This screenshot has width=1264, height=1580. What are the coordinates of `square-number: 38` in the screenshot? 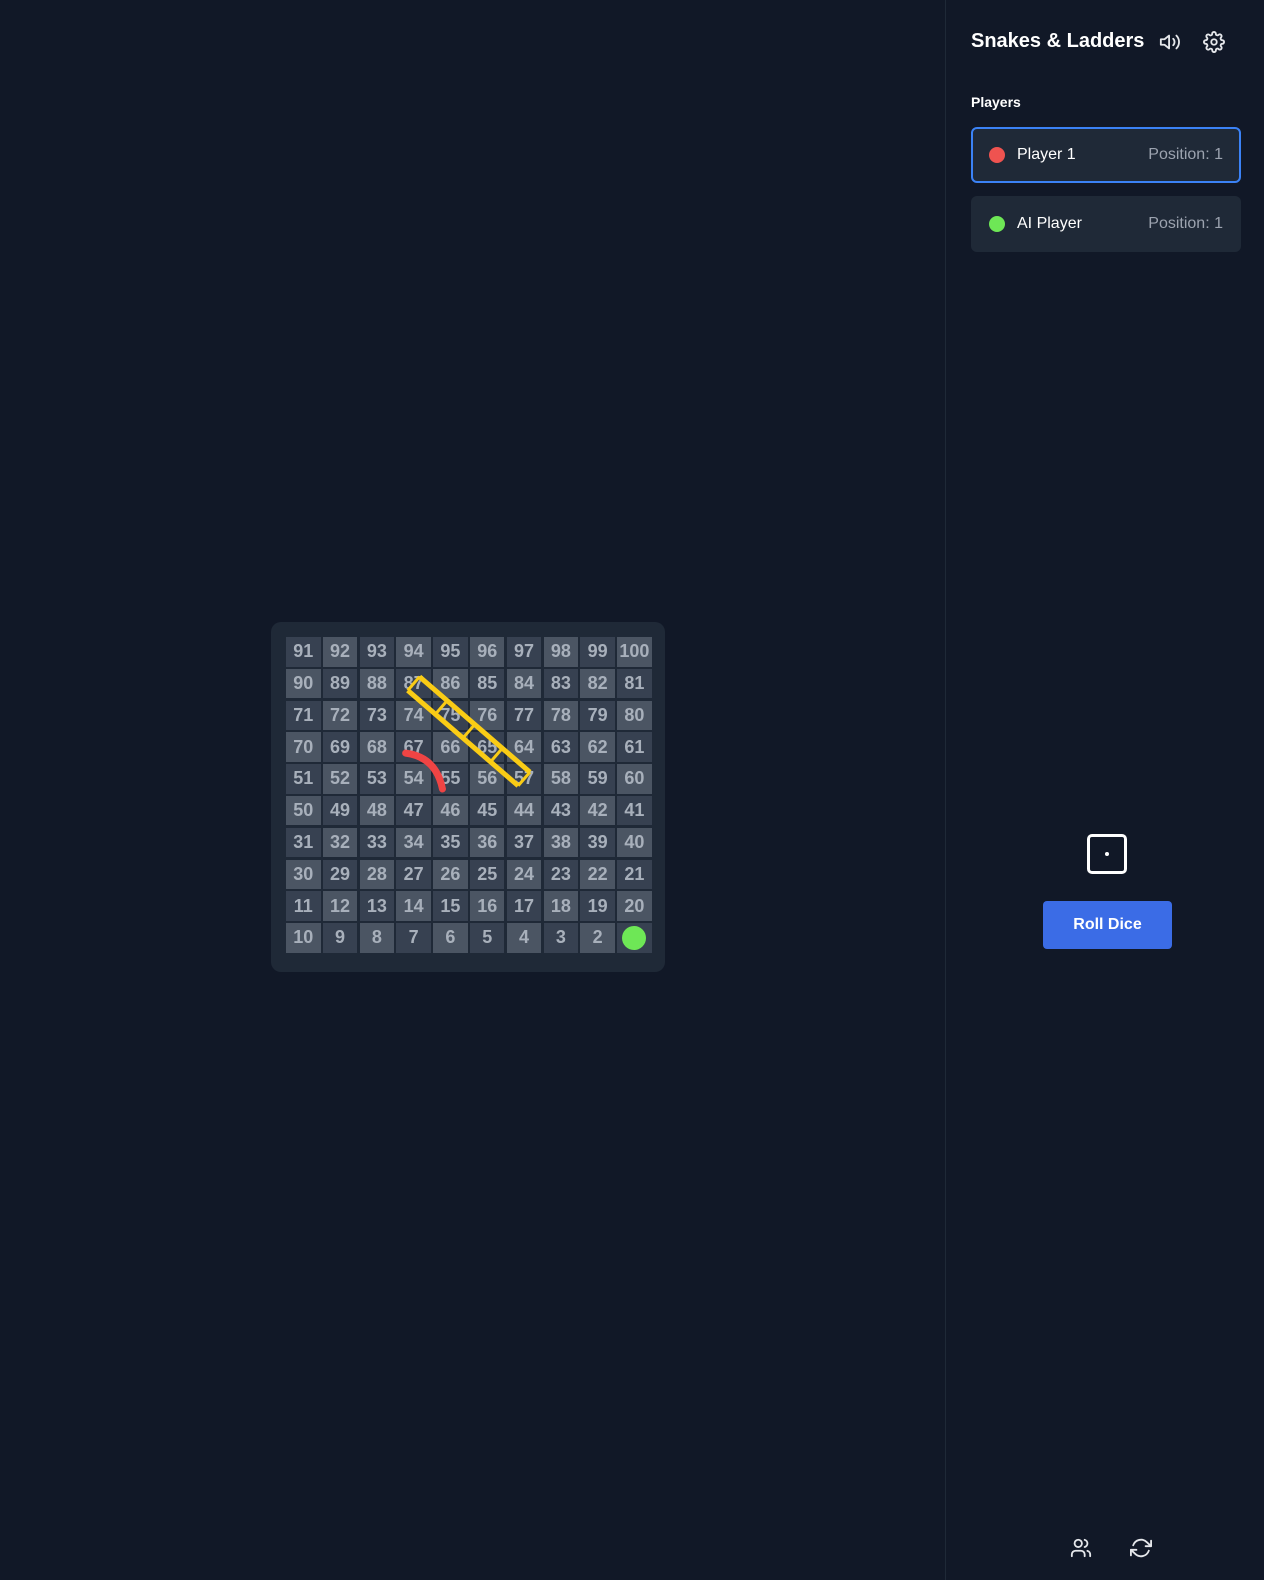 It's located at (560, 842).